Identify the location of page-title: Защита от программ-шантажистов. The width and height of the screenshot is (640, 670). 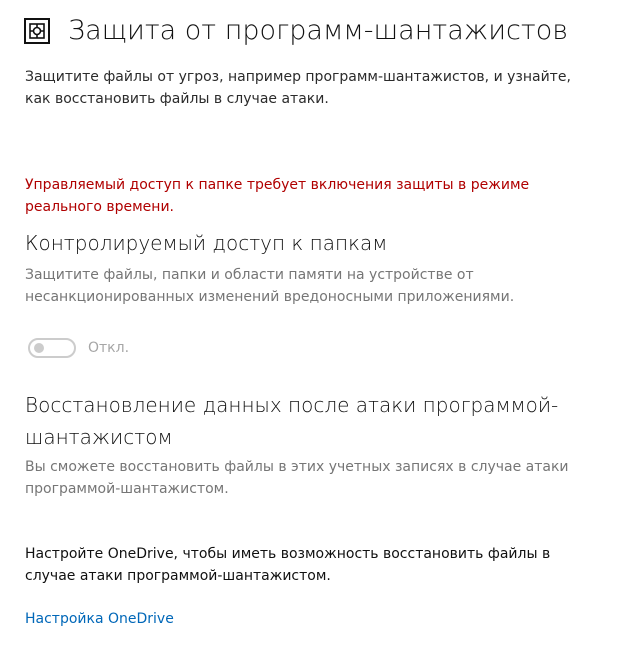
(318, 30).